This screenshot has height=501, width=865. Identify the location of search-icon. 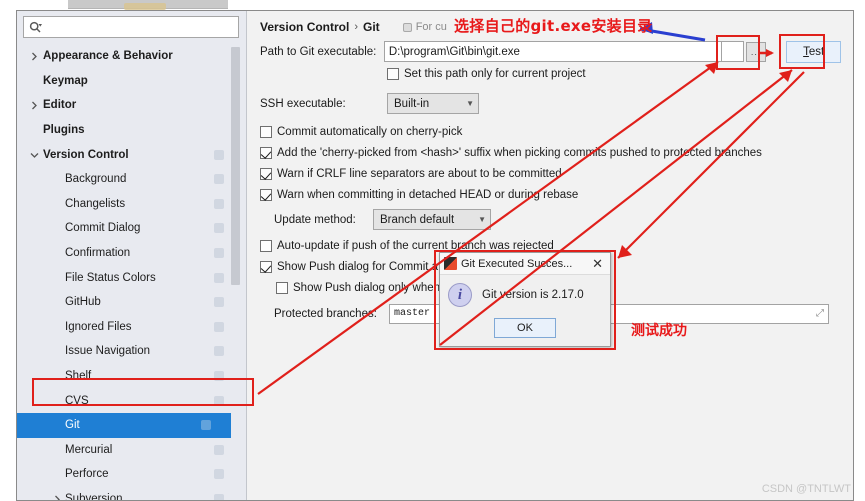
(35, 27).